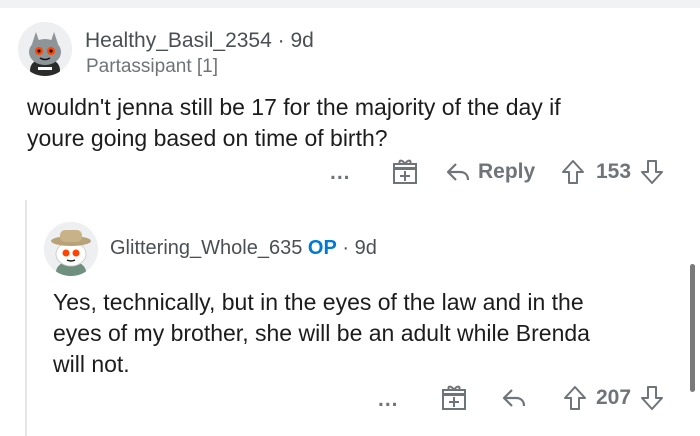 The width and height of the screenshot is (700, 436). What do you see at coordinates (507, 171) in the screenshot?
I see `reply-label: Reply` at bounding box center [507, 171].